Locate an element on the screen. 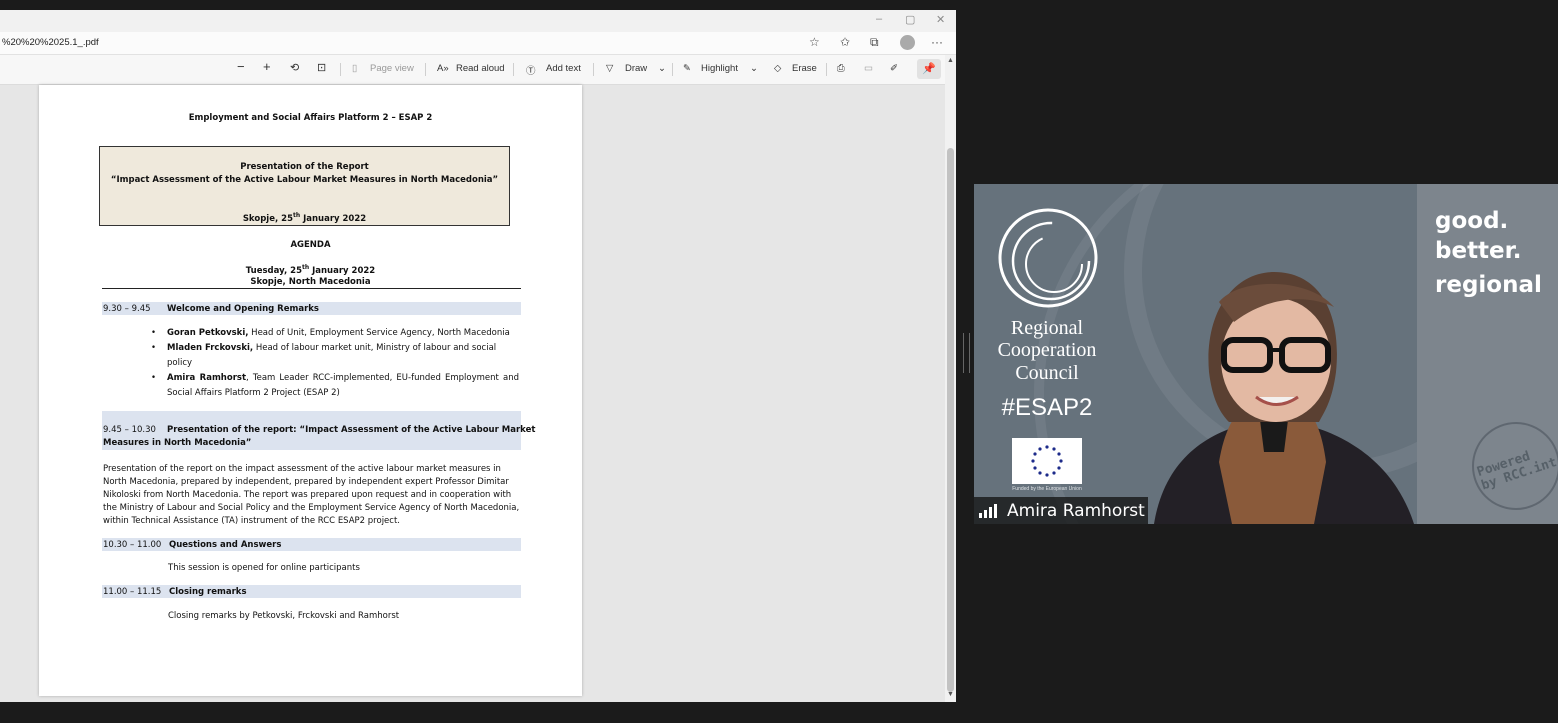 This screenshot has height=723, width=1558. save-icon: ▭ is located at coordinates (868, 68).